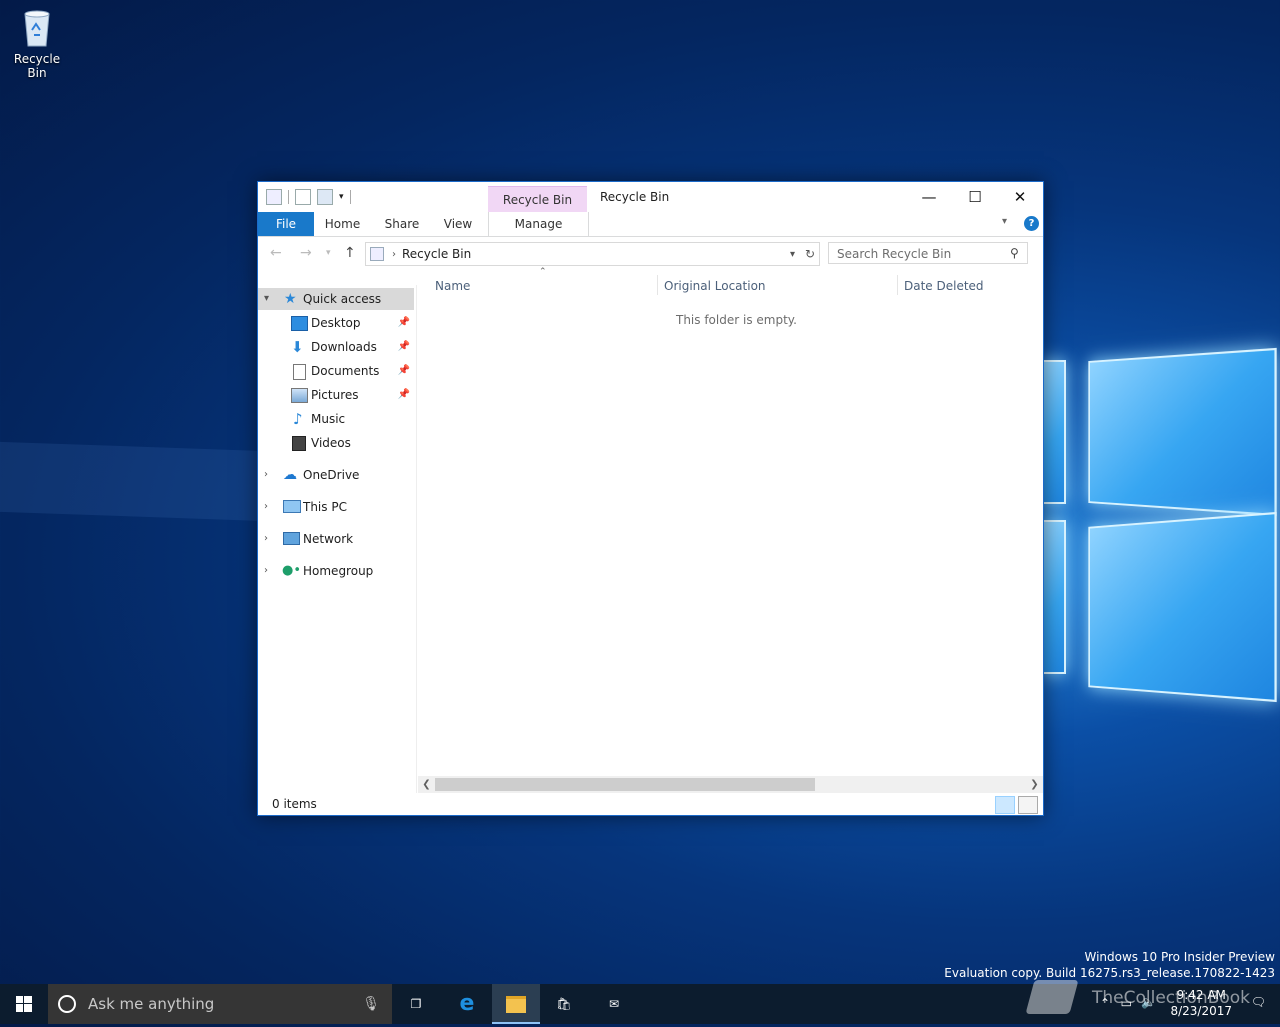  I want to click on back-button: ←, so click(276, 253).